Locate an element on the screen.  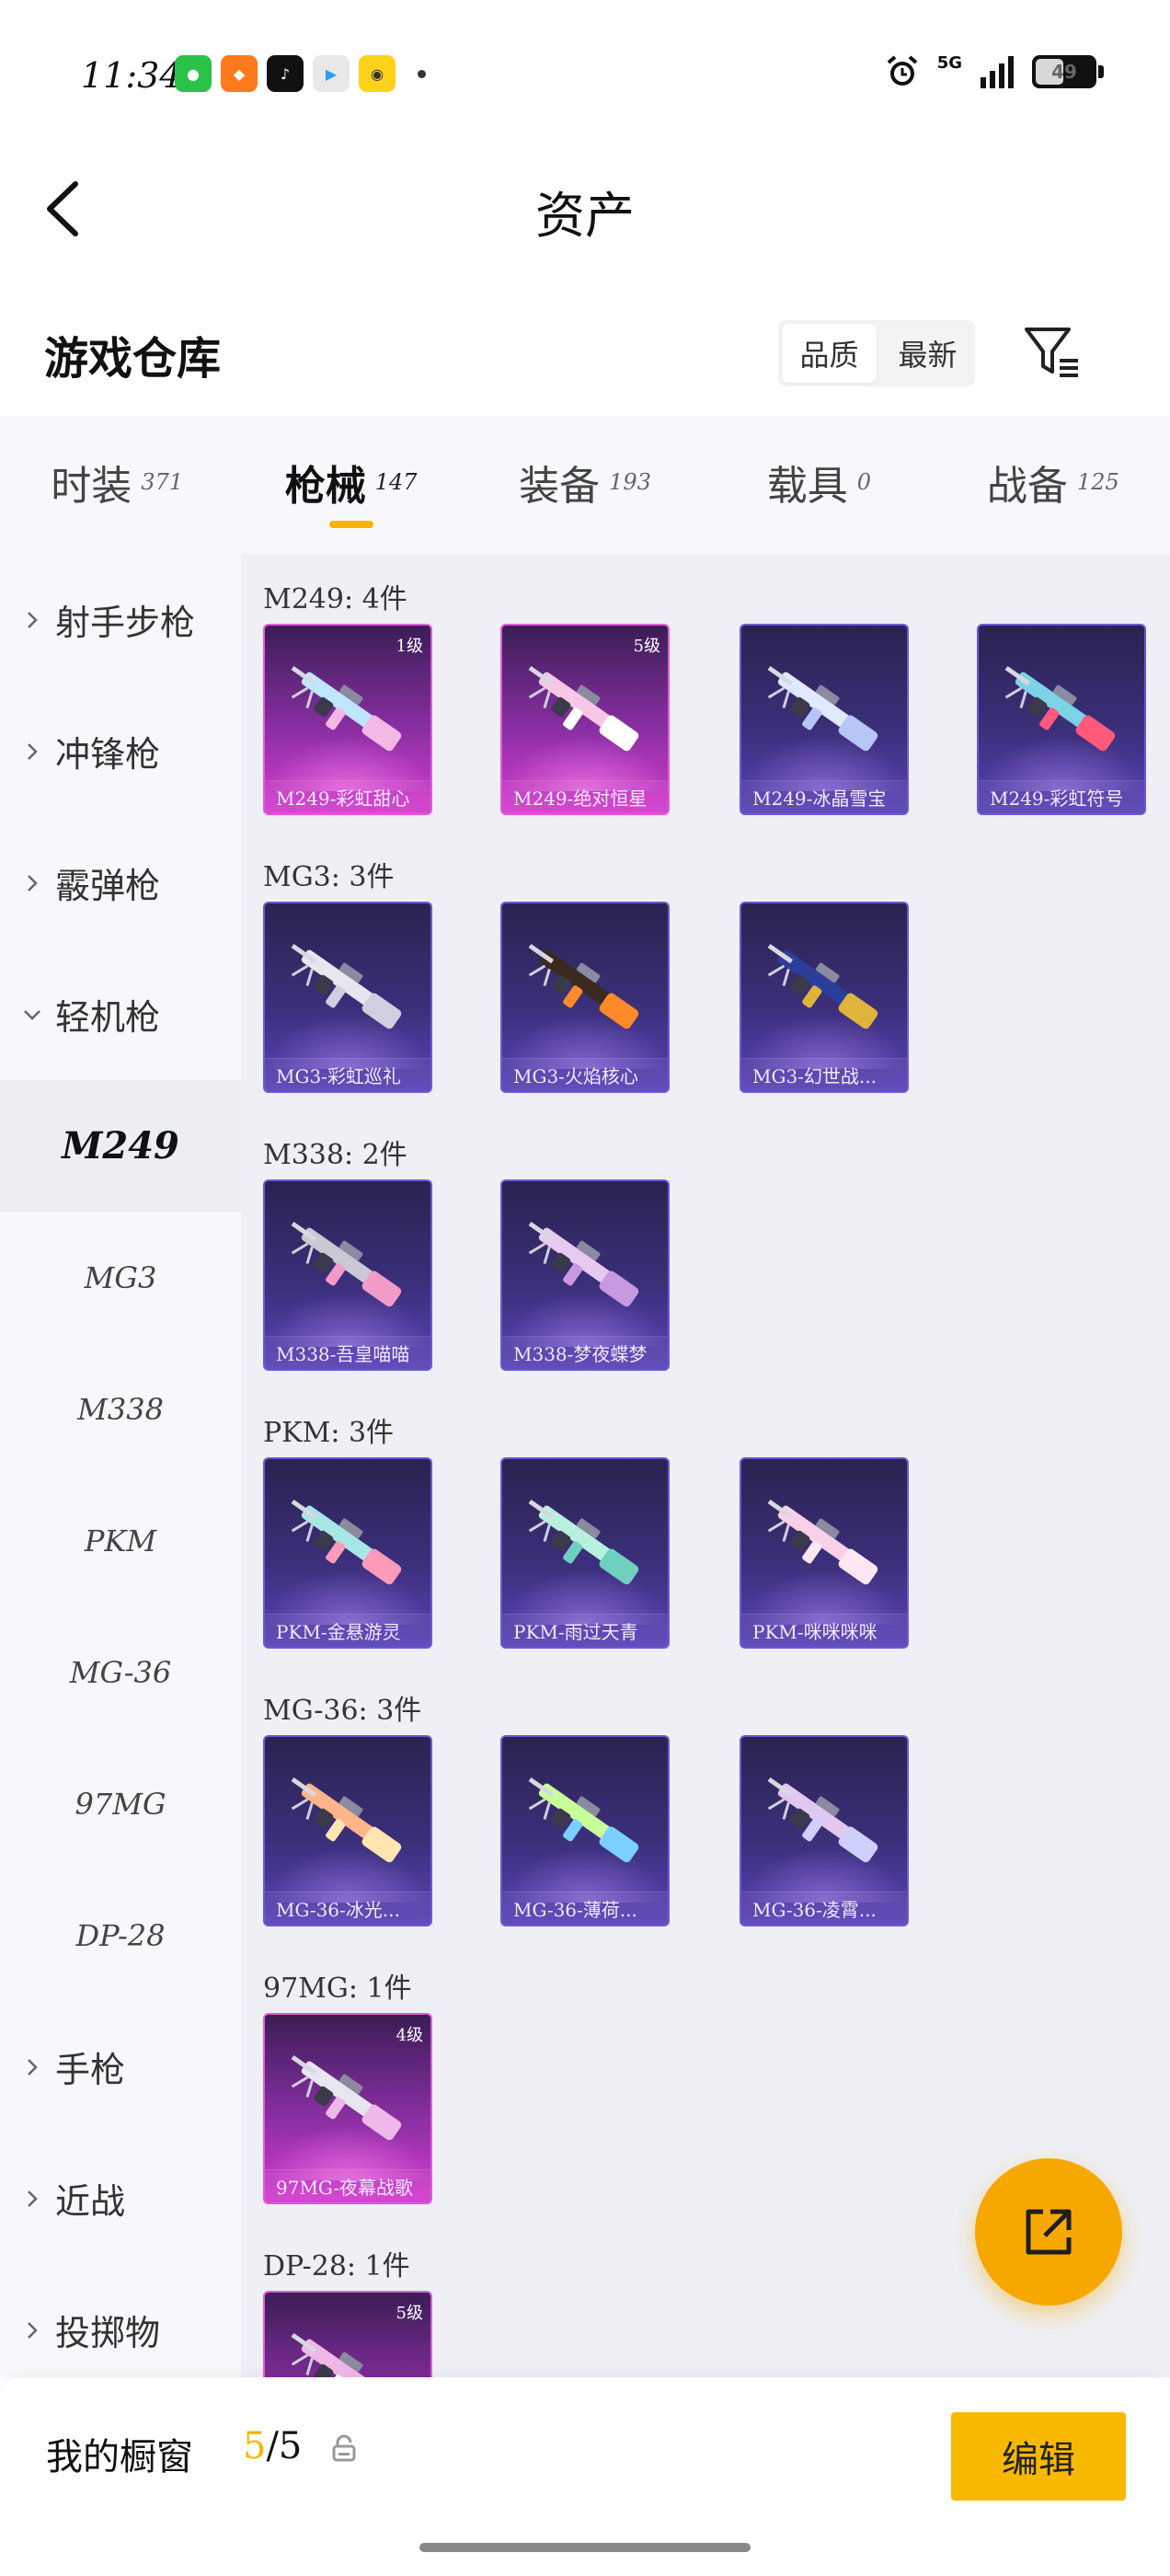
card-level-badge: 5级 is located at coordinates (409, 2313).